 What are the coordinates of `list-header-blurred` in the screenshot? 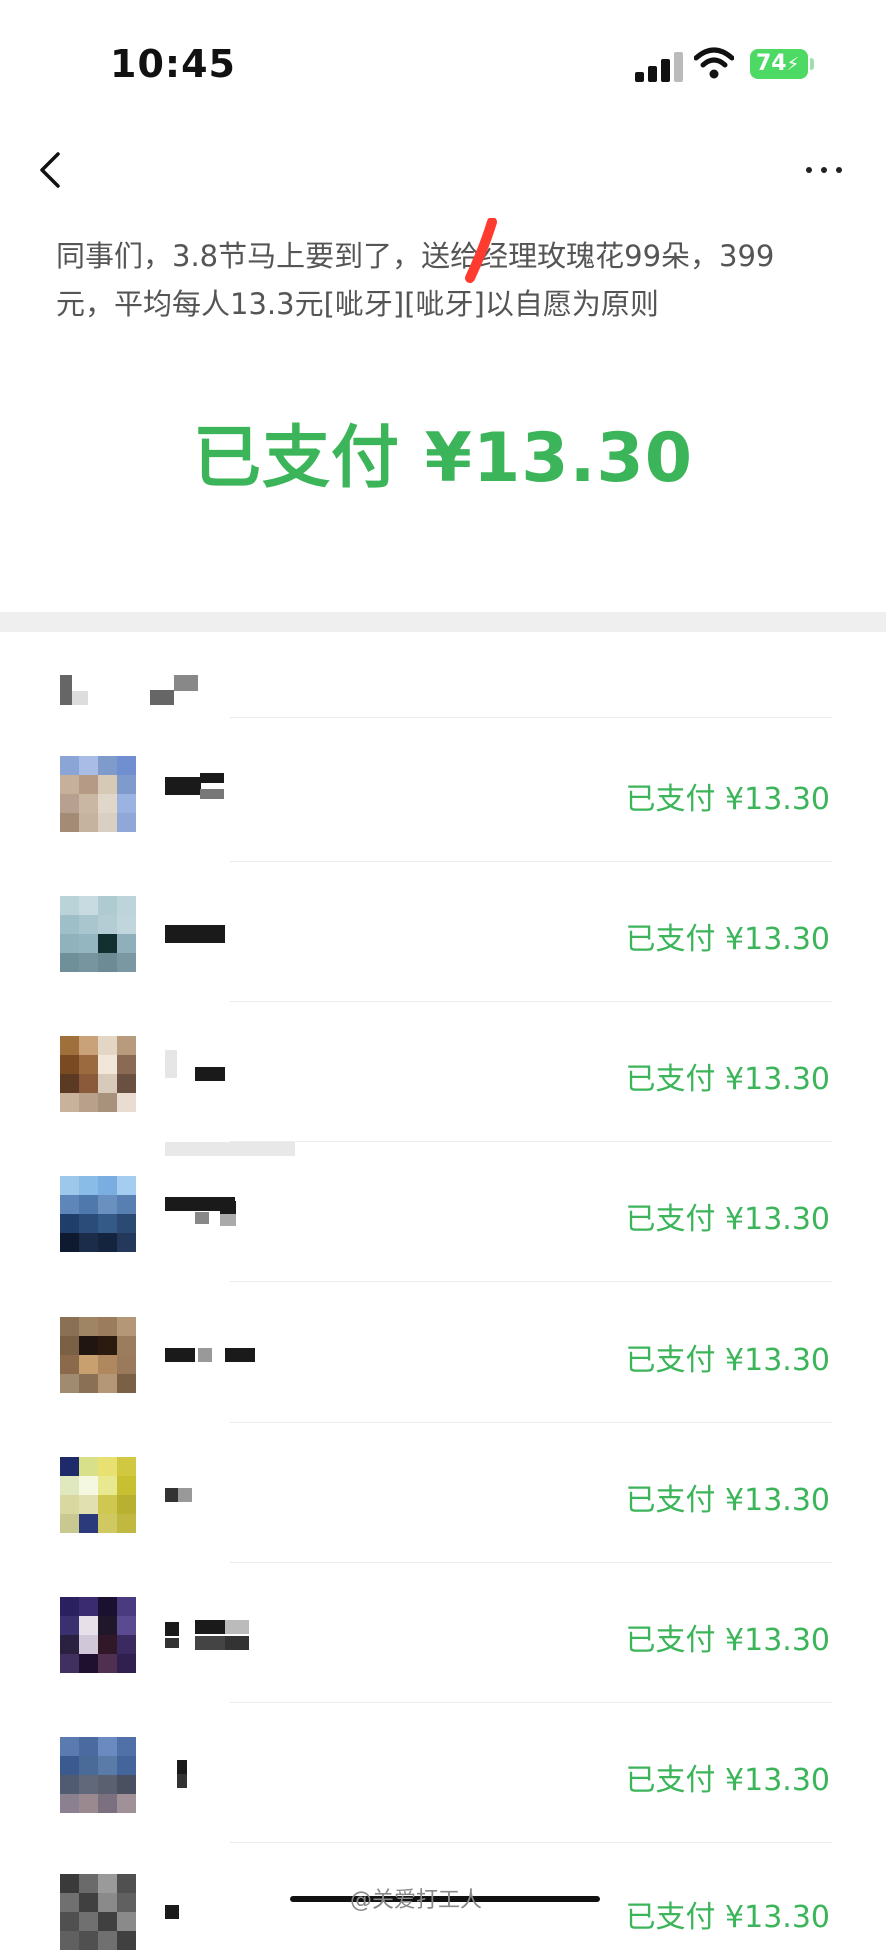 It's located at (130, 691).